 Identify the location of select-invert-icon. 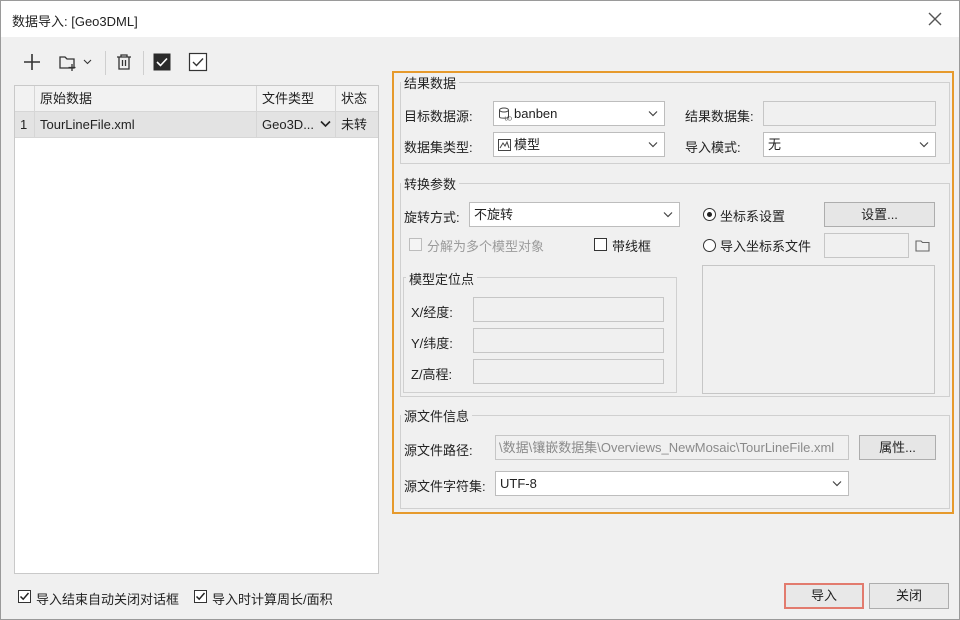
(198, 62).